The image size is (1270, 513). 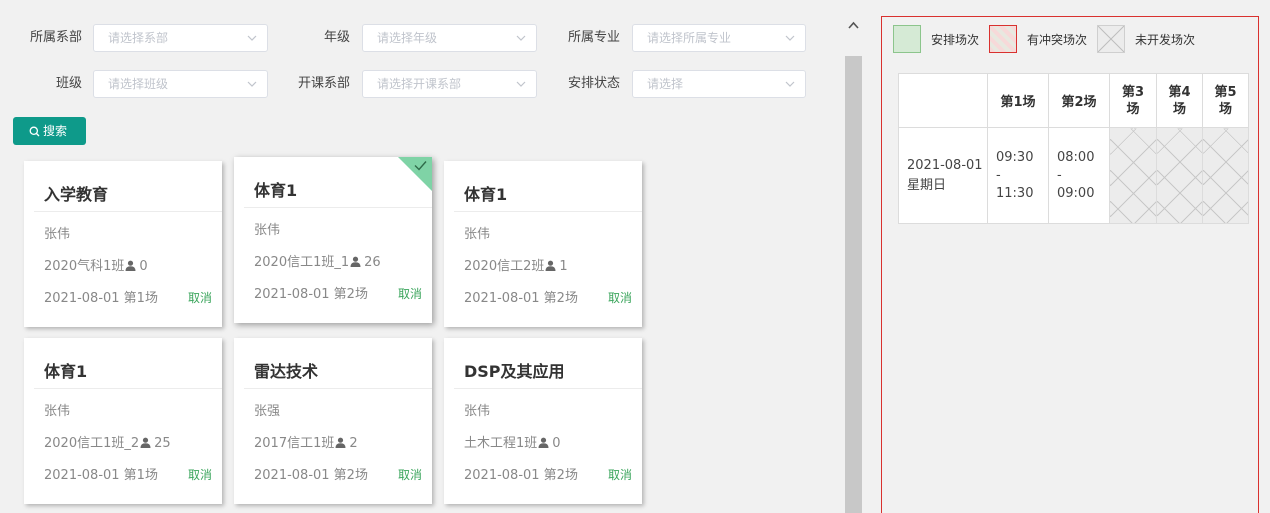 What do you see at coordinates (1179, 175) in the screenshot?
I see `session-4-not-open` at bounding box center [1179, 175].